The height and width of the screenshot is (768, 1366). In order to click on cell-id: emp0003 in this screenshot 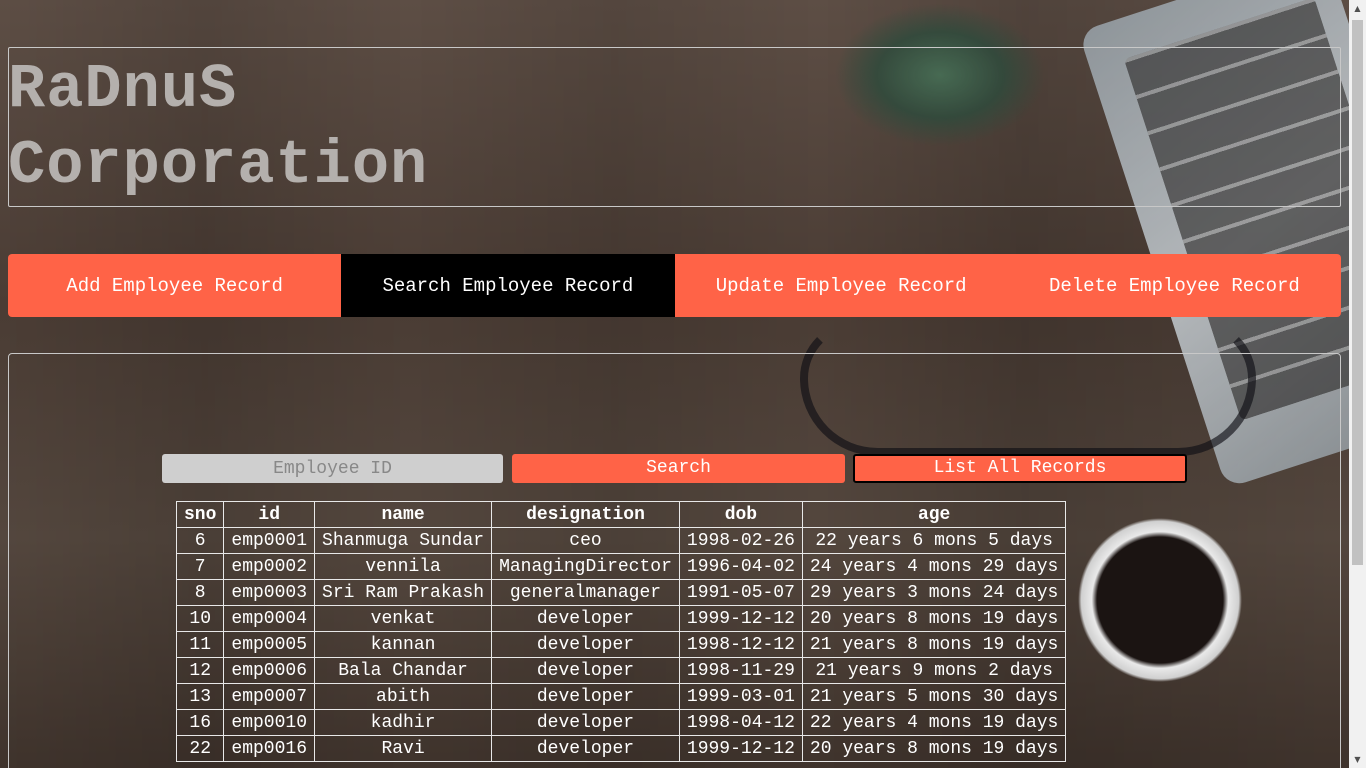, I will do `click(269, 592)`.